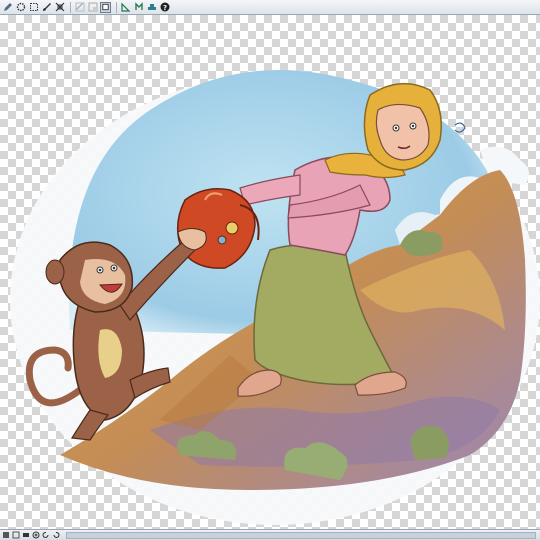  What do you see at coordinates (270, 7) in the screenshot?
I see `top-toolbar: ?` at bounding box center [270, 7].